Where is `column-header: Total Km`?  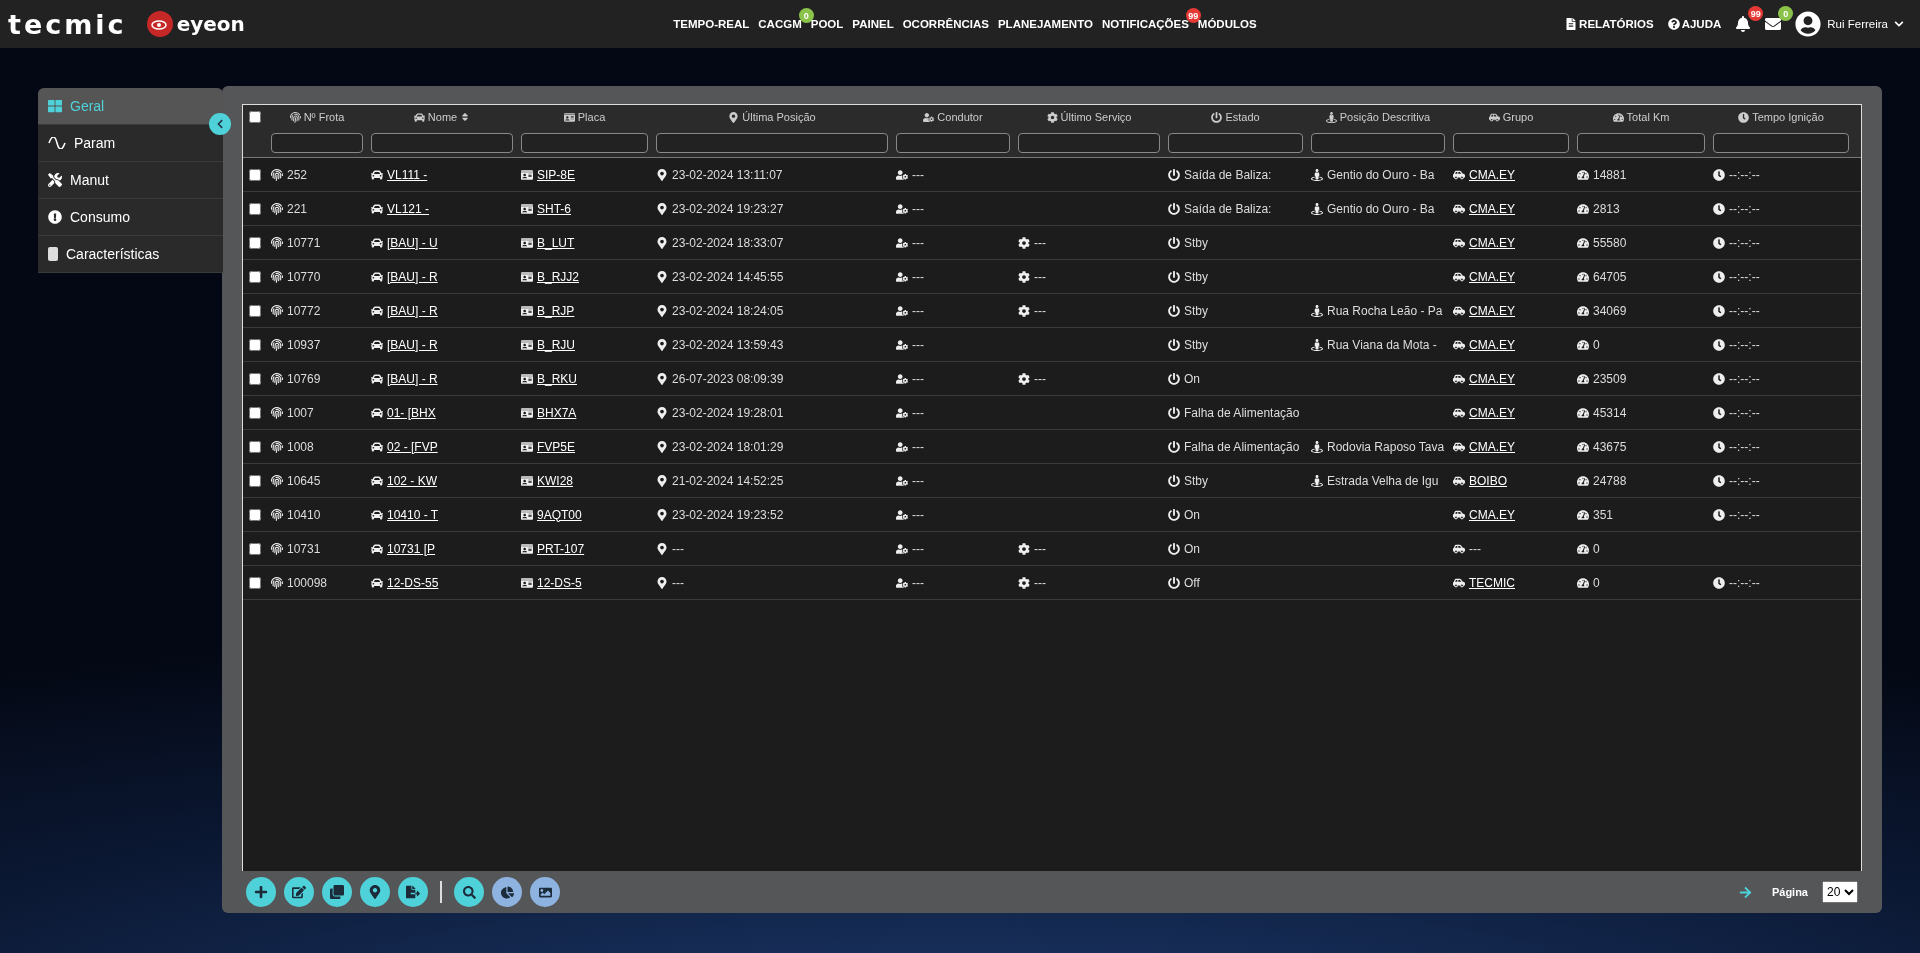
column-header: Total Km is located at coordinates (1641, 117).